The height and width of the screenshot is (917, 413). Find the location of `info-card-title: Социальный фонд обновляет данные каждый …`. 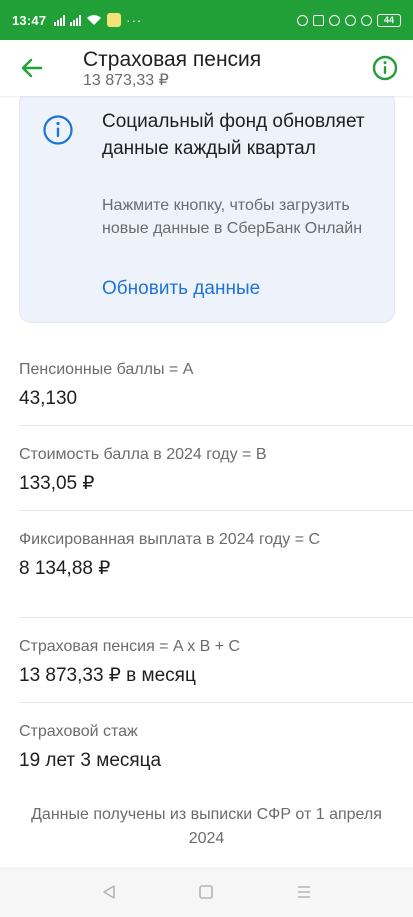

info-card-title: Социальный фонд обновляет данные каждый … is located at coordinates (233, 135).